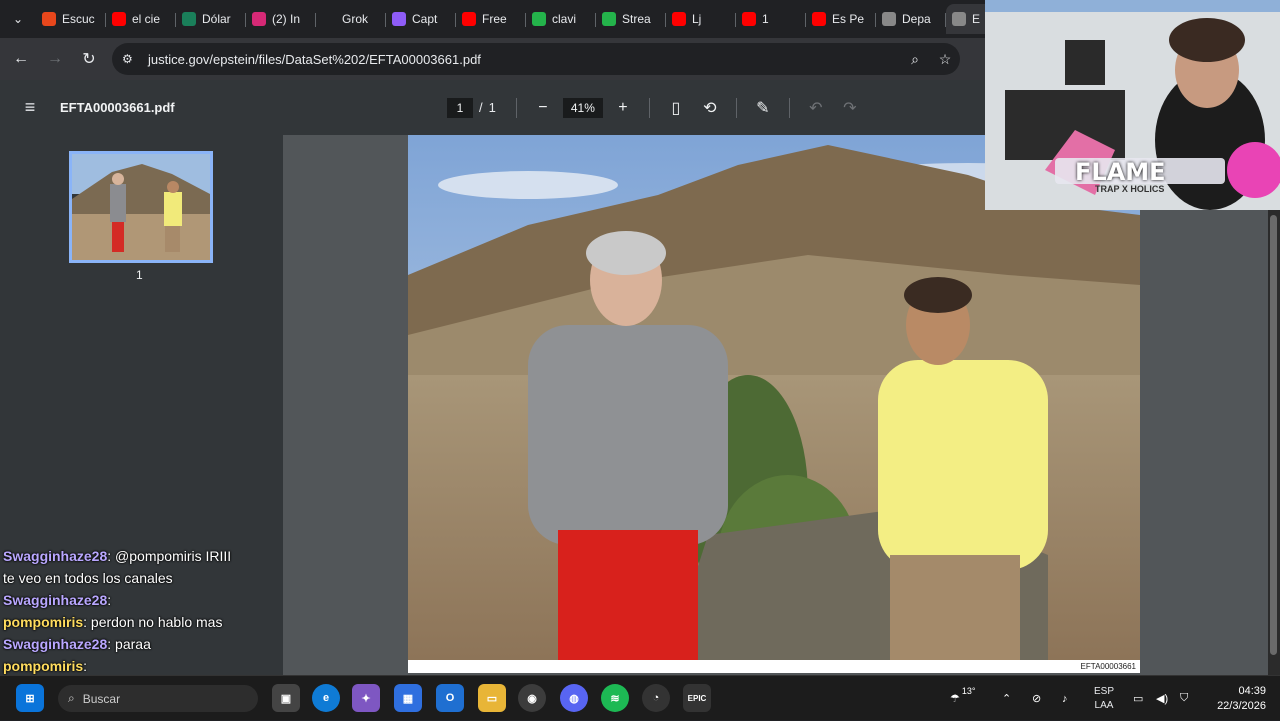 The image size is (1280, 721). Describe the element at coordinates (492, 698) in the screenshot. I see `file-explorer-icon: ▭` at that location.